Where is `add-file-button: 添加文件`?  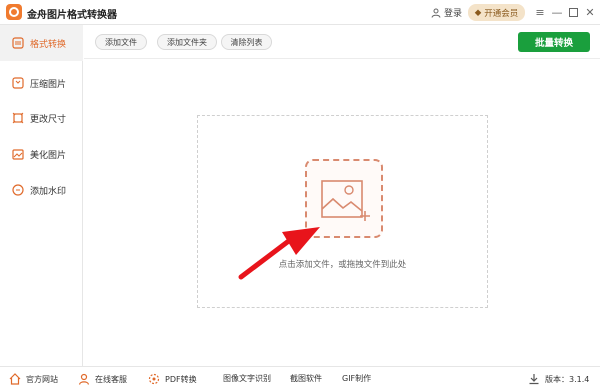
add-file-button: 添加文件 is located at coordinates (121, 42).